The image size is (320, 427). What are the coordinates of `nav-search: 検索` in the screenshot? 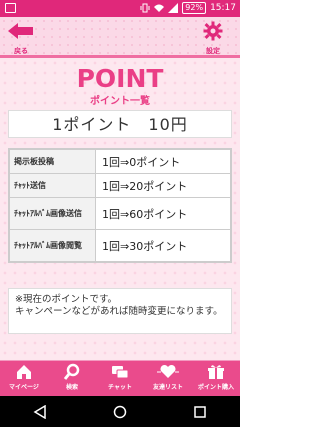 It's located at (72, 378).